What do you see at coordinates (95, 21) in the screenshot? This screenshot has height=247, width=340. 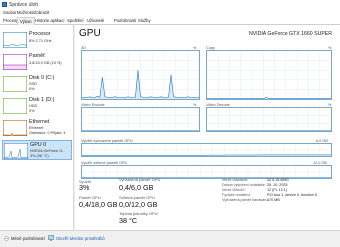 I see `tab-users: Uživatelé` at bounding box center [95, 21].